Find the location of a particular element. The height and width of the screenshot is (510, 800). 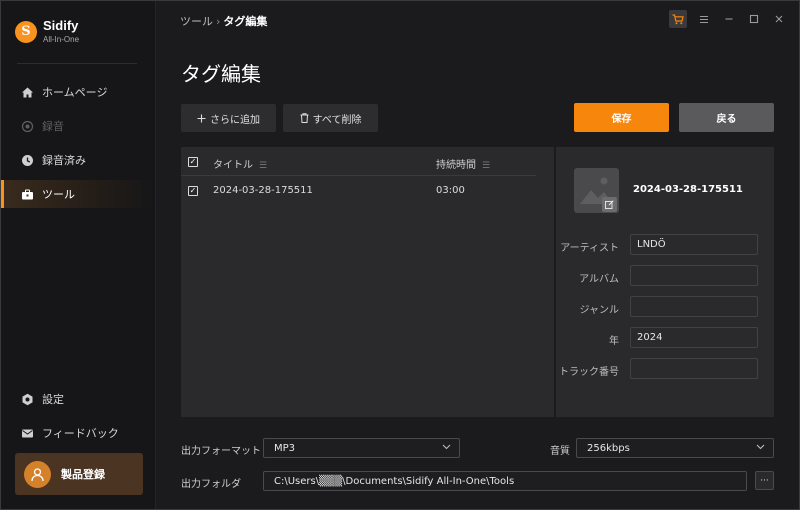

sidebar-item-label: ホームページ is located at coordinates (75, 92).